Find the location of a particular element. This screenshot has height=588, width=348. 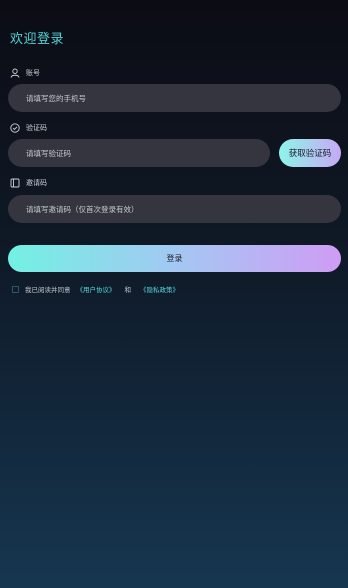

agreement-and-text: 和 is located at coordinates (128, 290).